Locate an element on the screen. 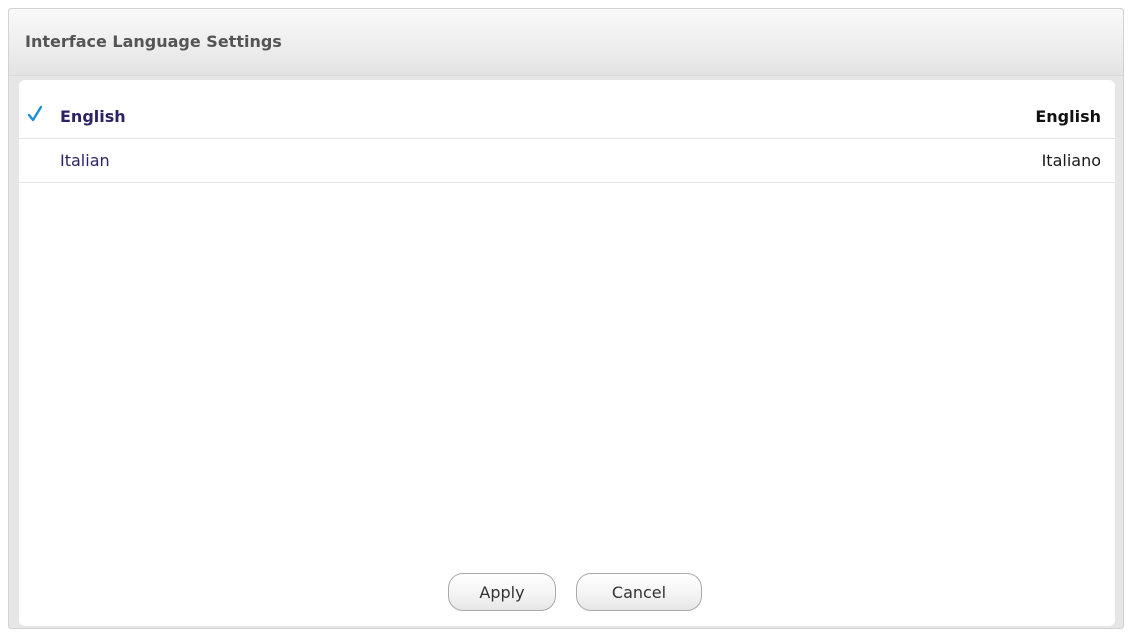  language-list: English English Italian Italiano is located at coordinates (567, 139).